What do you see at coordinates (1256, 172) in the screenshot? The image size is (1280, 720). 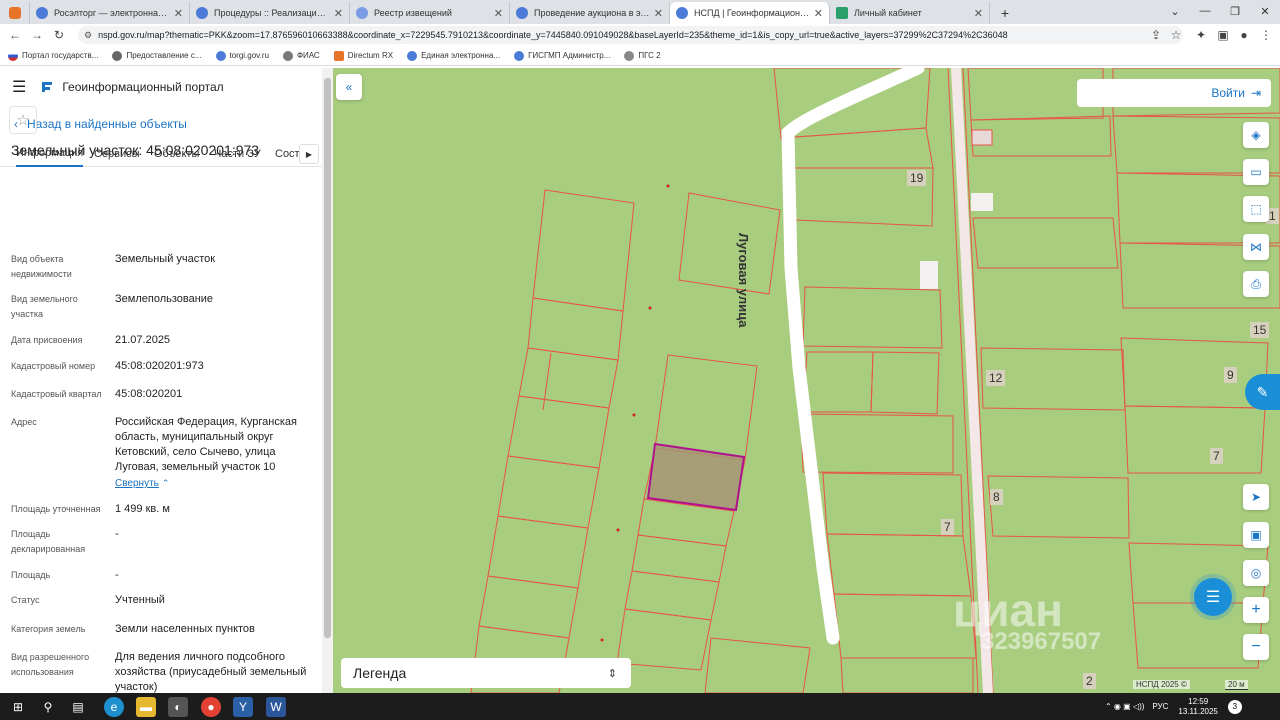 I see `ruler-icon: ▭` at bounding box center [1256, 172].